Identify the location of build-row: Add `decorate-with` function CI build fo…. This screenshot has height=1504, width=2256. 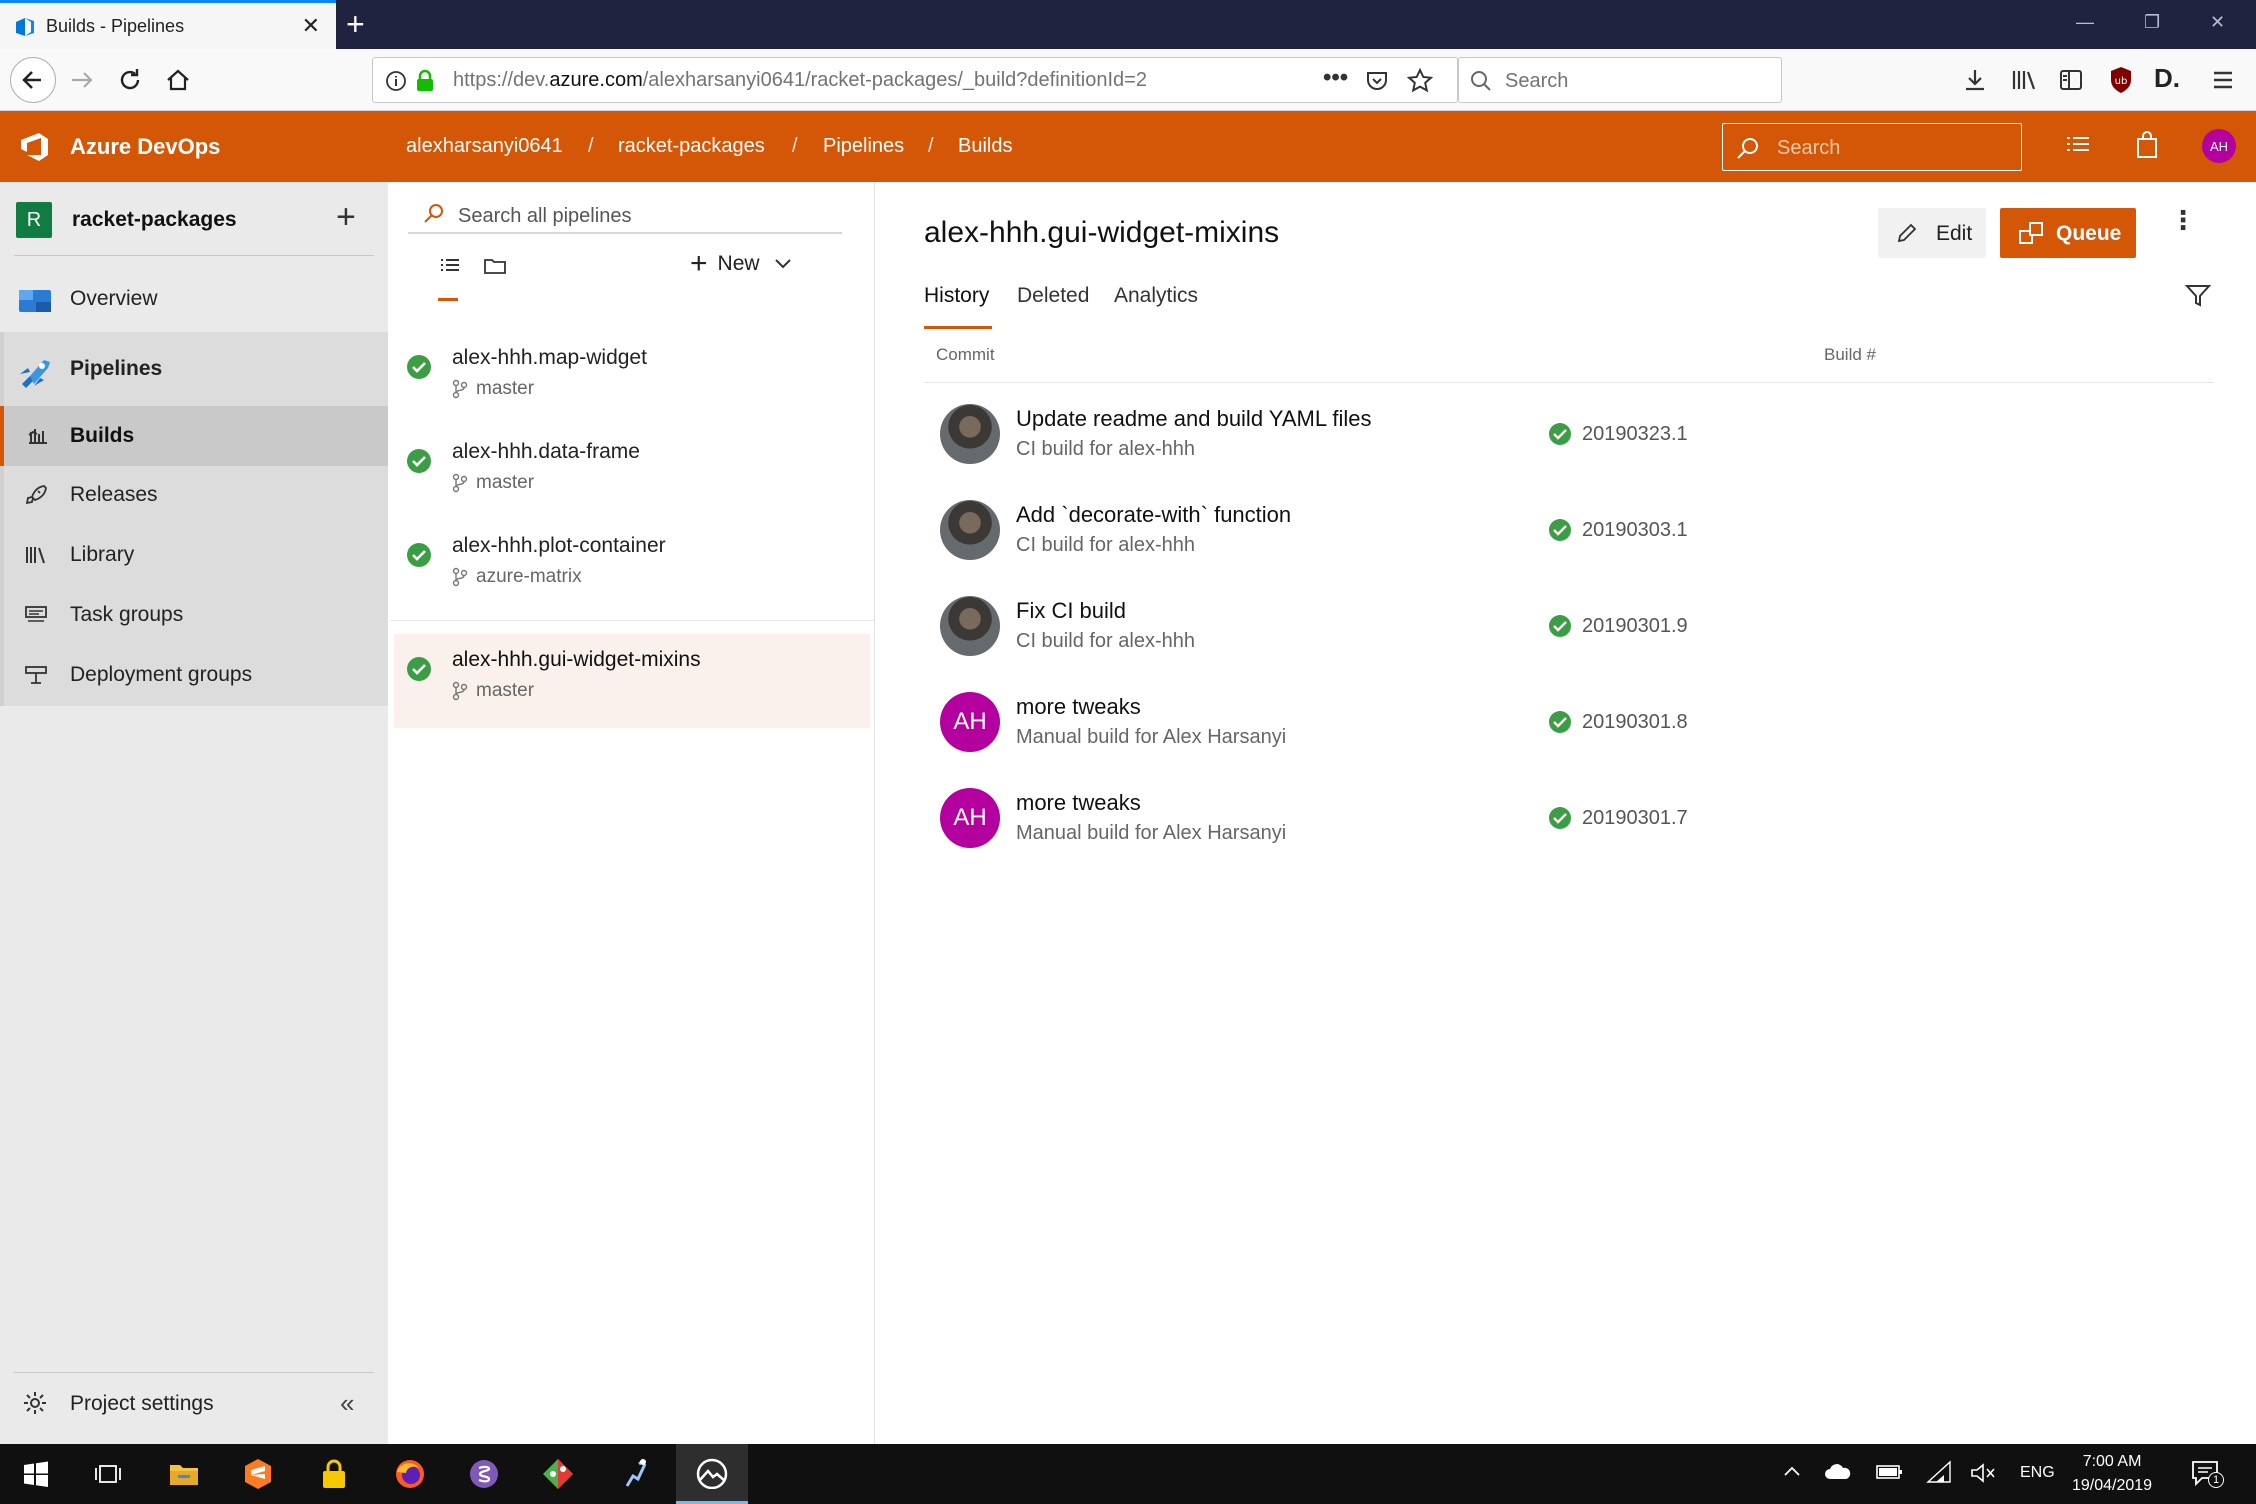
(1569, 530).